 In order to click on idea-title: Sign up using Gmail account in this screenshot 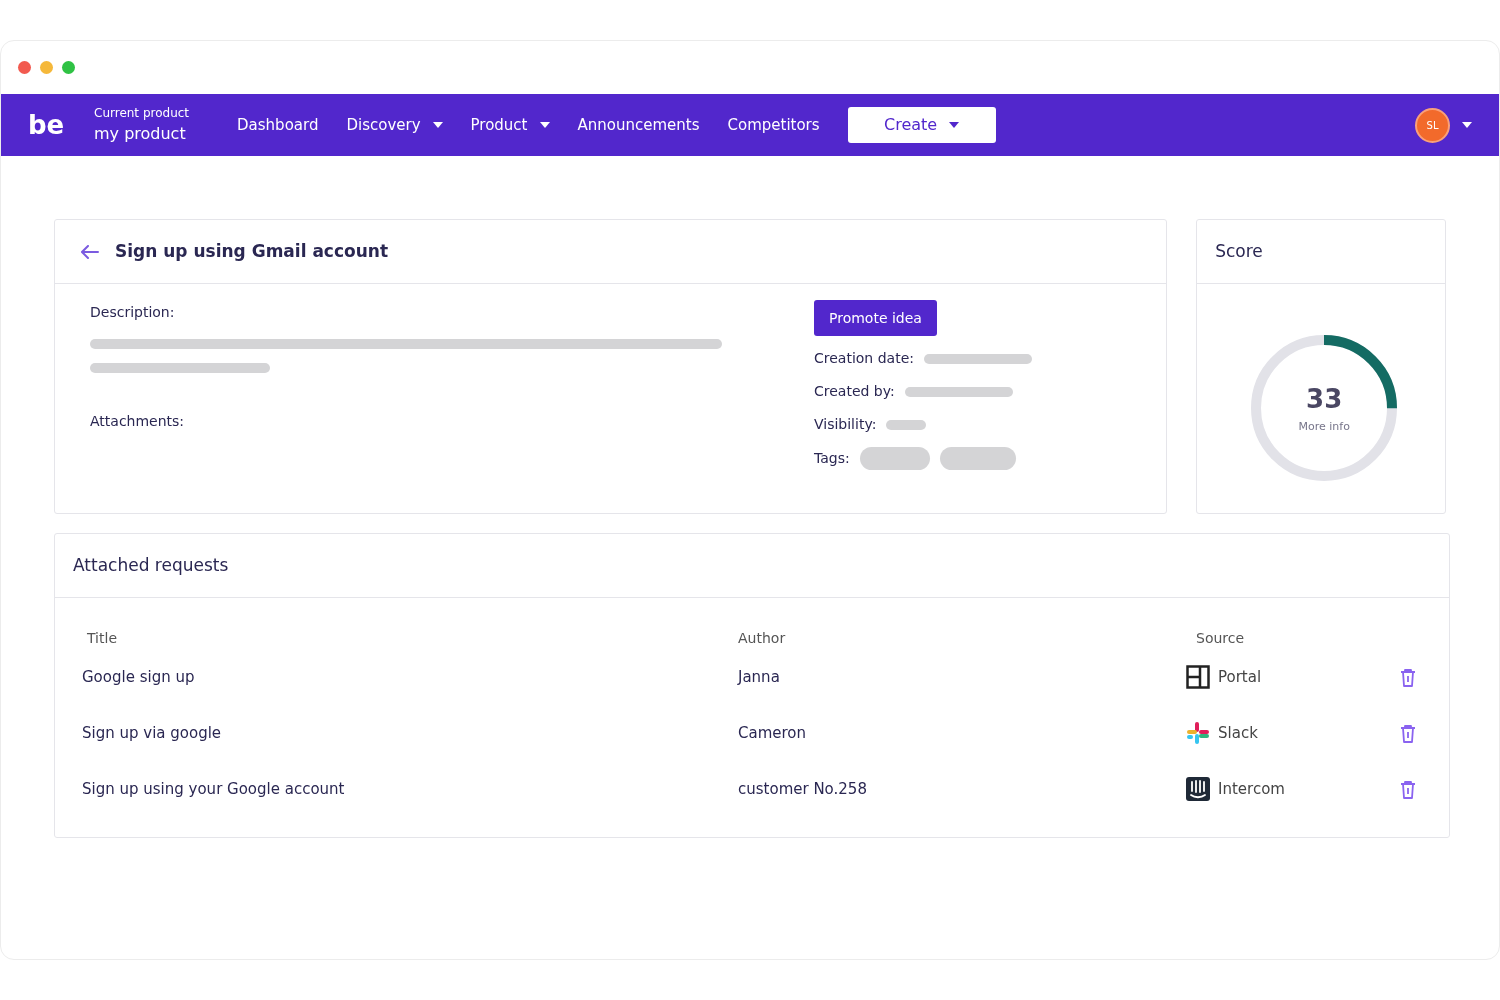, I will do `click(252, 251)`.